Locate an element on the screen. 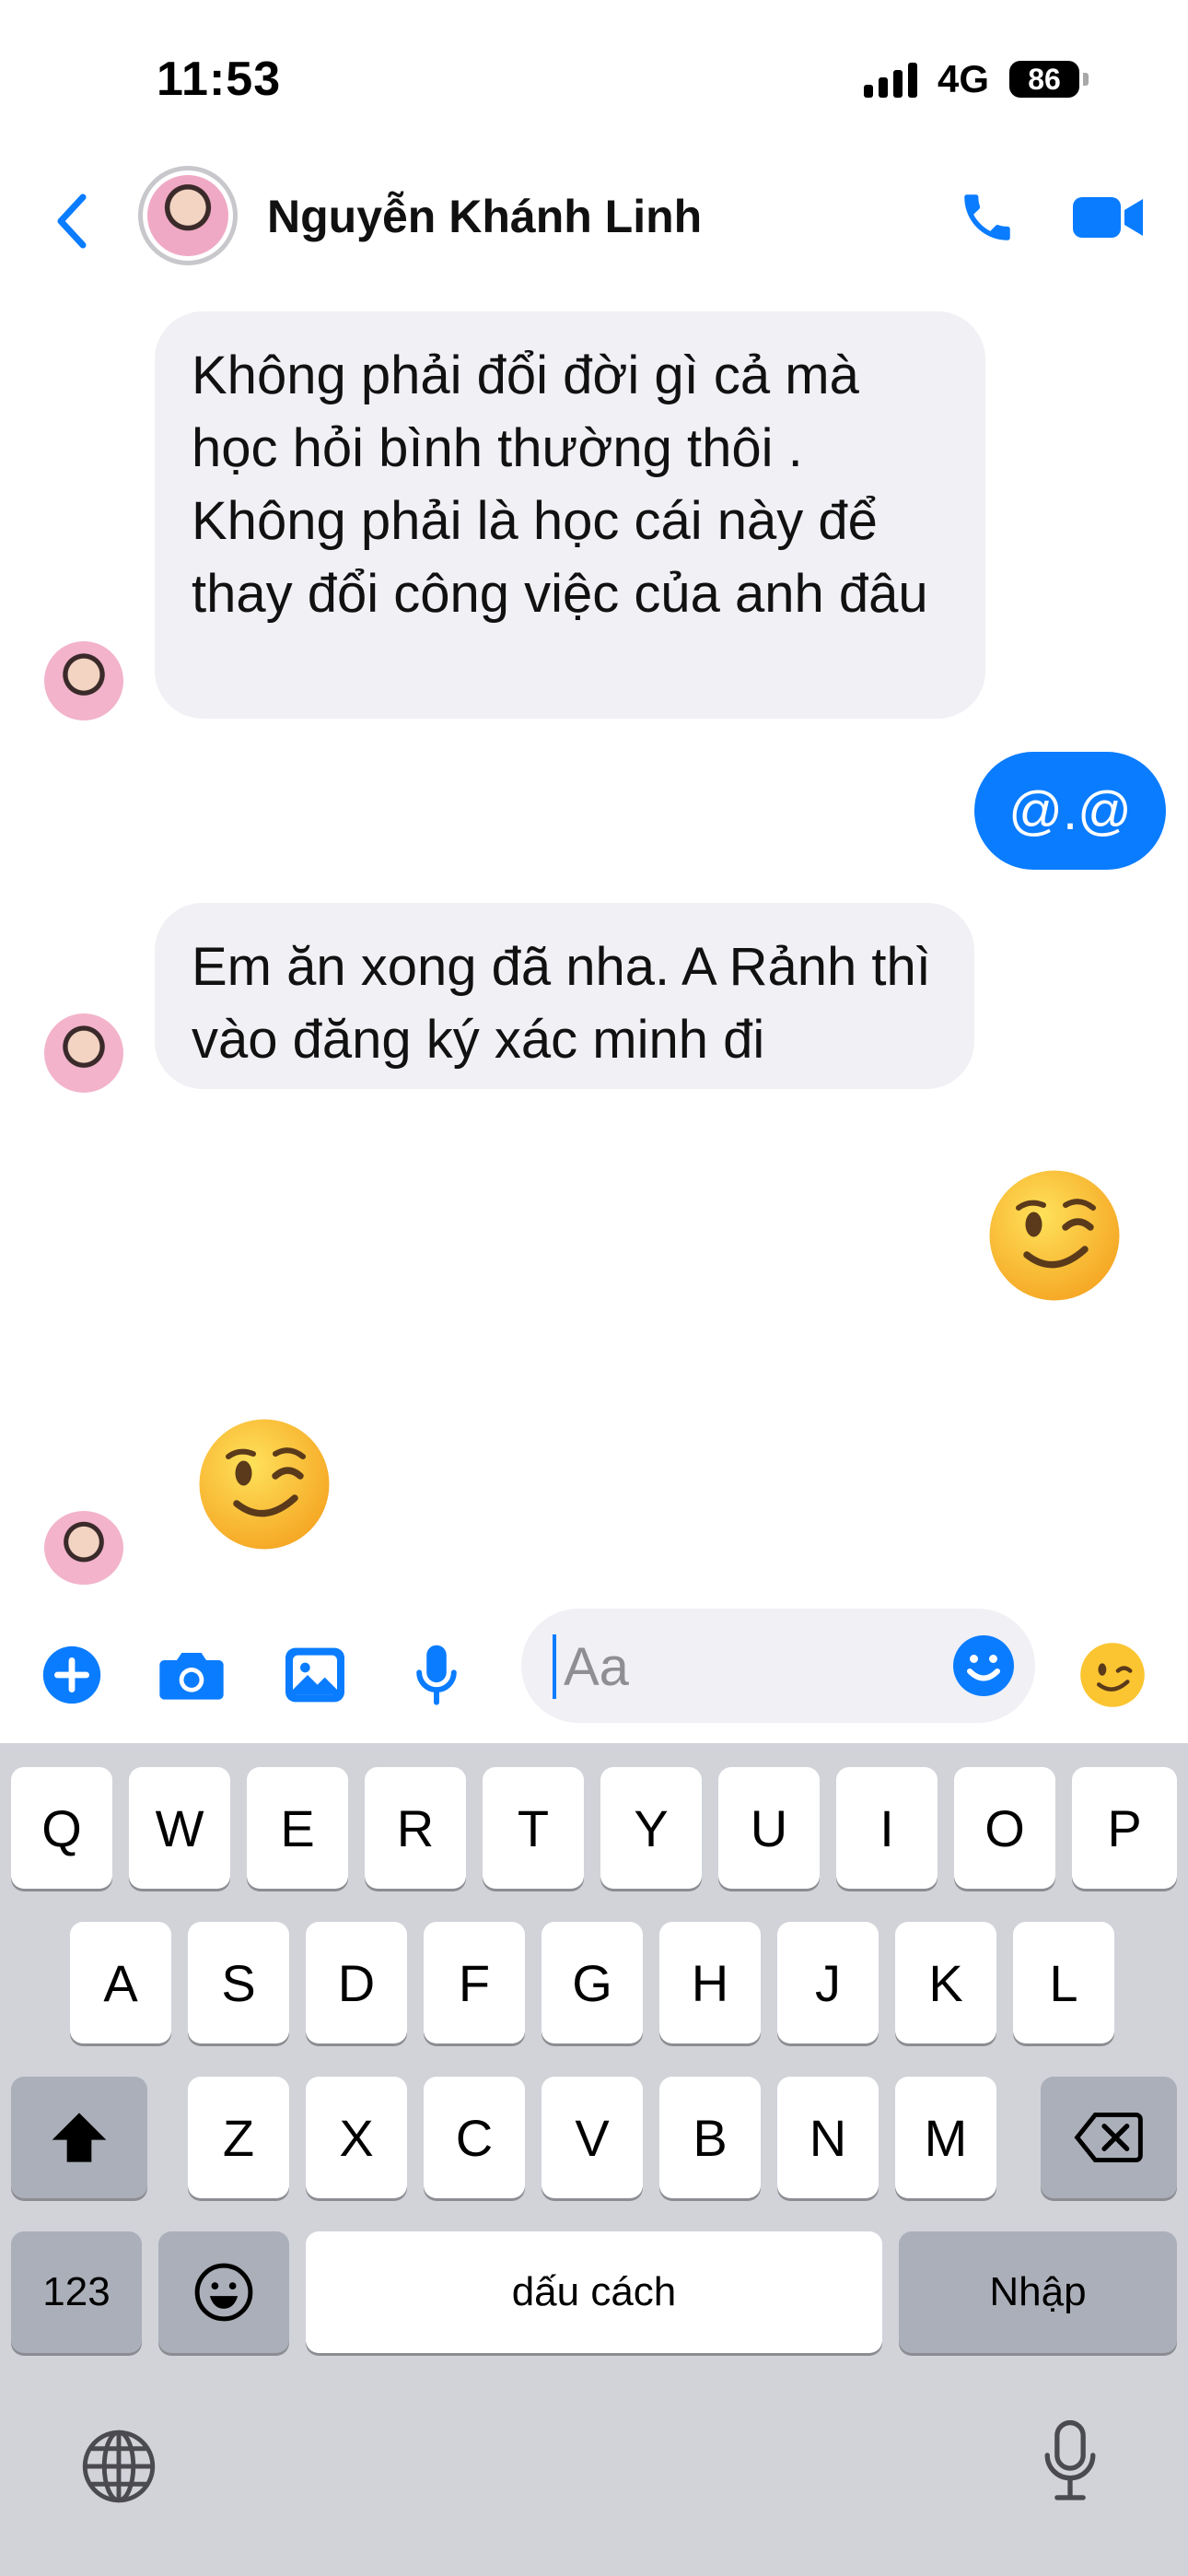 The width and height of the screenshot is (1188, 2576). language-switch-button is located at coordinates (119, 2466).